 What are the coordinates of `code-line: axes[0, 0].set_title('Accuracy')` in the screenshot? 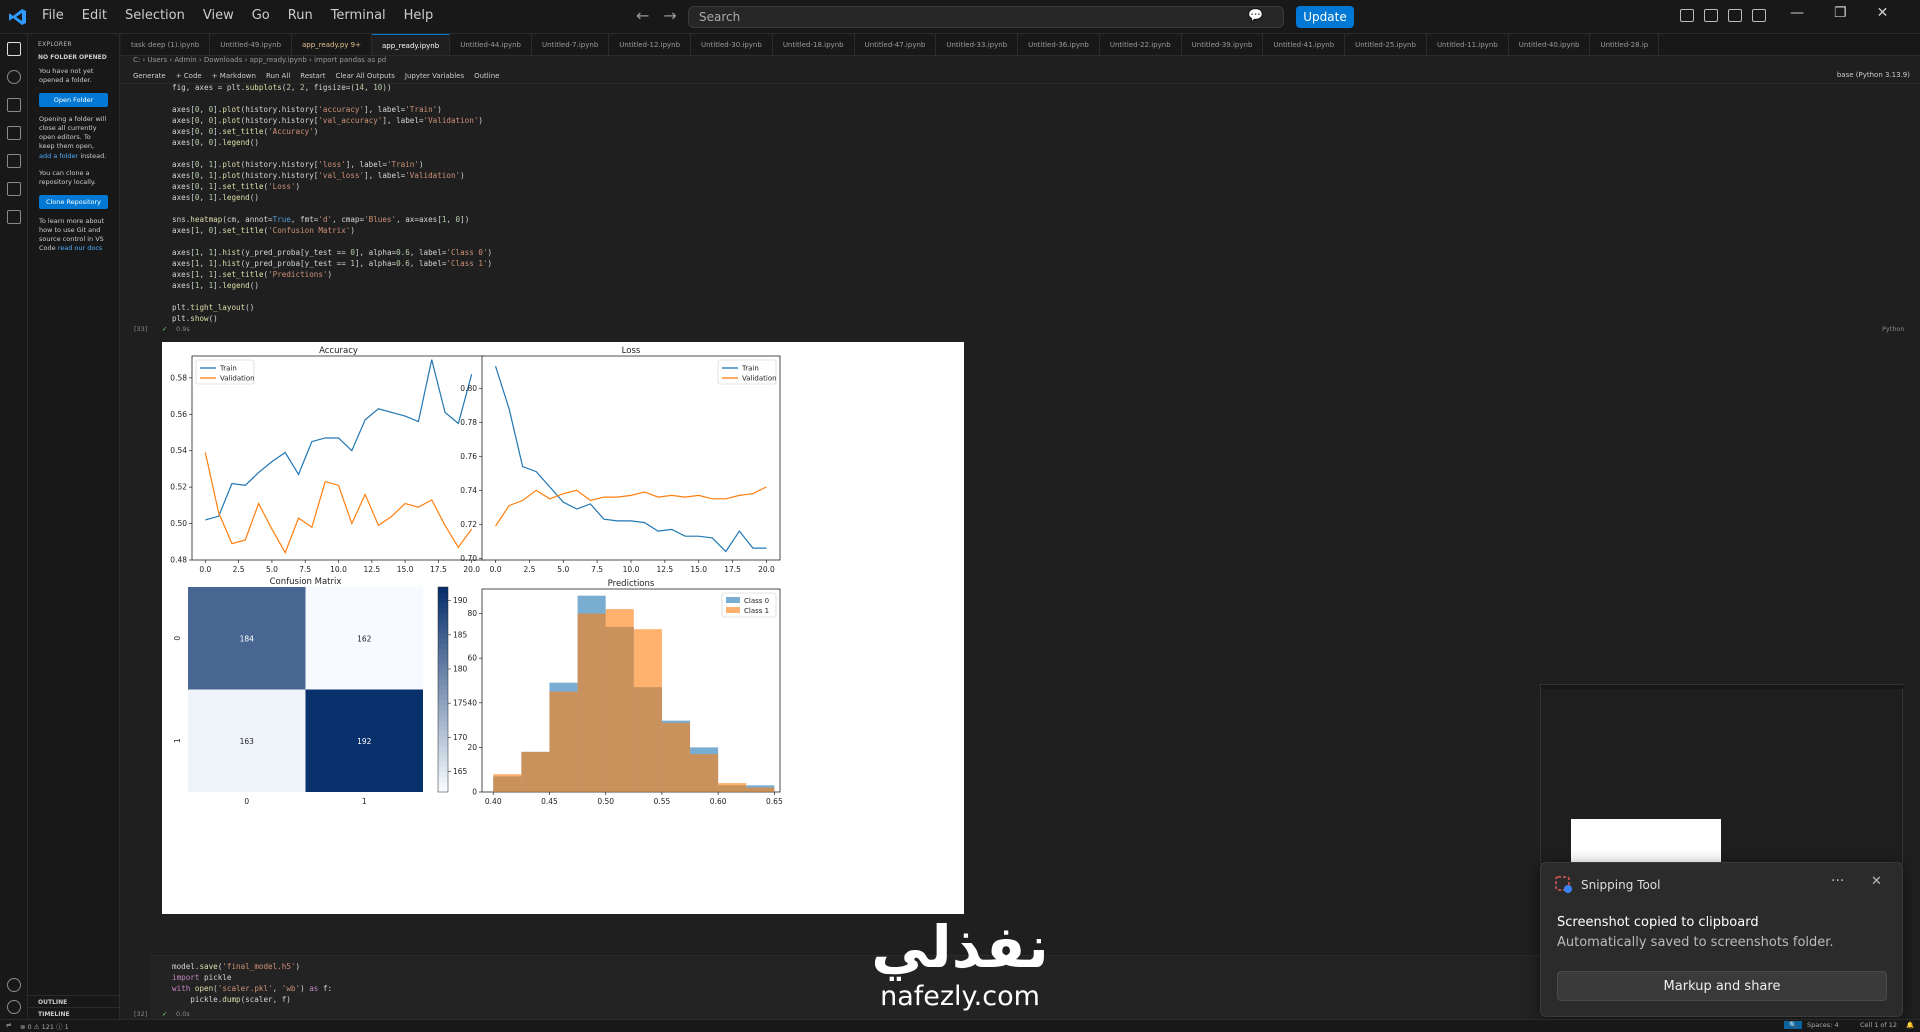 It's located at (332, 131).